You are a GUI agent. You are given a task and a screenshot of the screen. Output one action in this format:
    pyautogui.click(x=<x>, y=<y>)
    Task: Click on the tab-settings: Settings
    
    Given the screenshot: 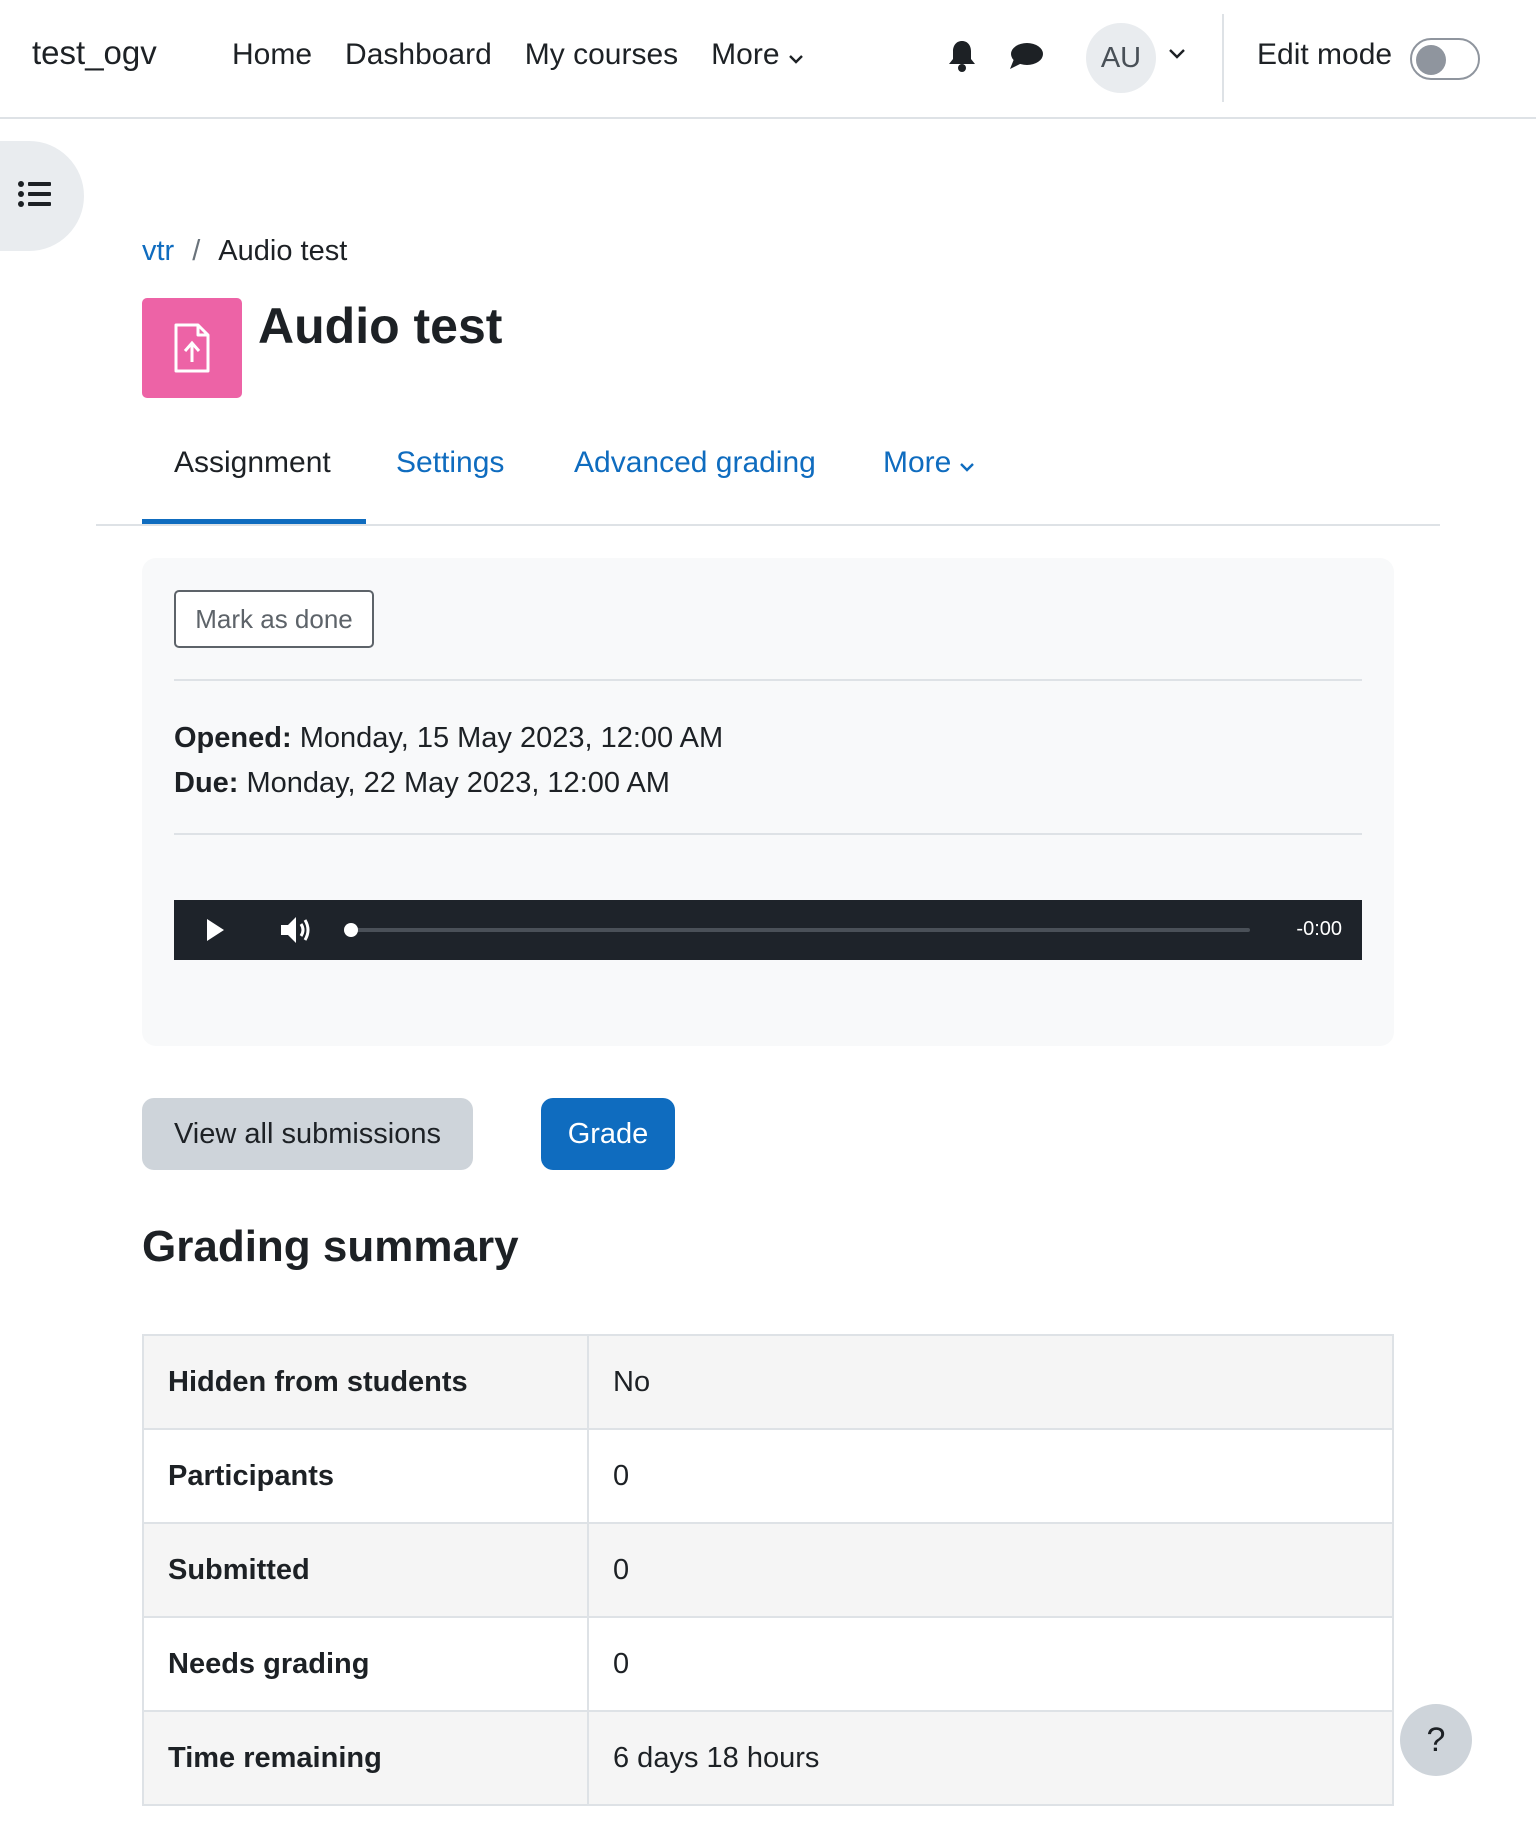 What is the action you would take?
    pyautogui.click(x=450, y=463)
    